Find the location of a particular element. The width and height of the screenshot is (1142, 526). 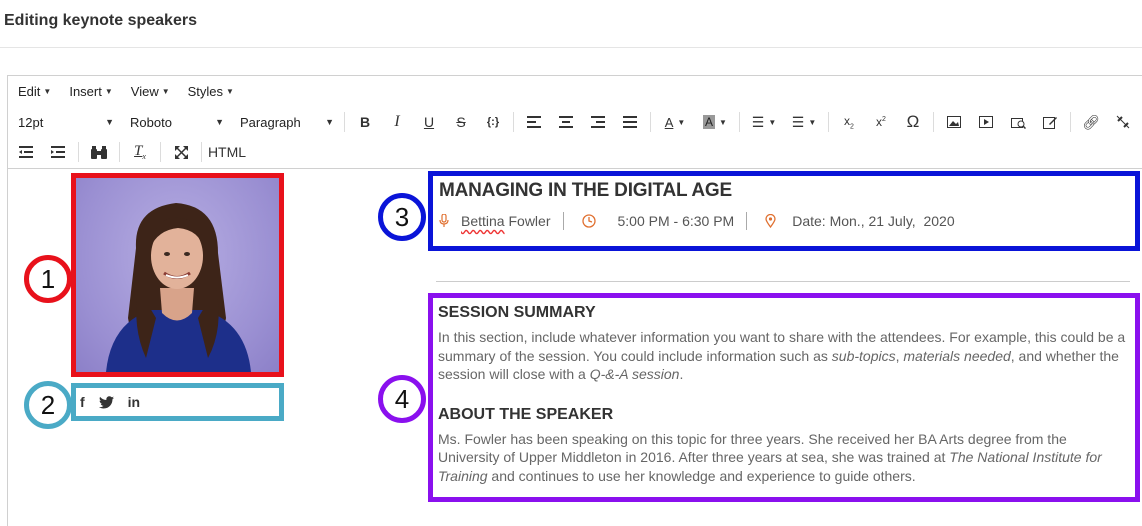

background-color-button: A ▼ is located at coordinates (715, 122).